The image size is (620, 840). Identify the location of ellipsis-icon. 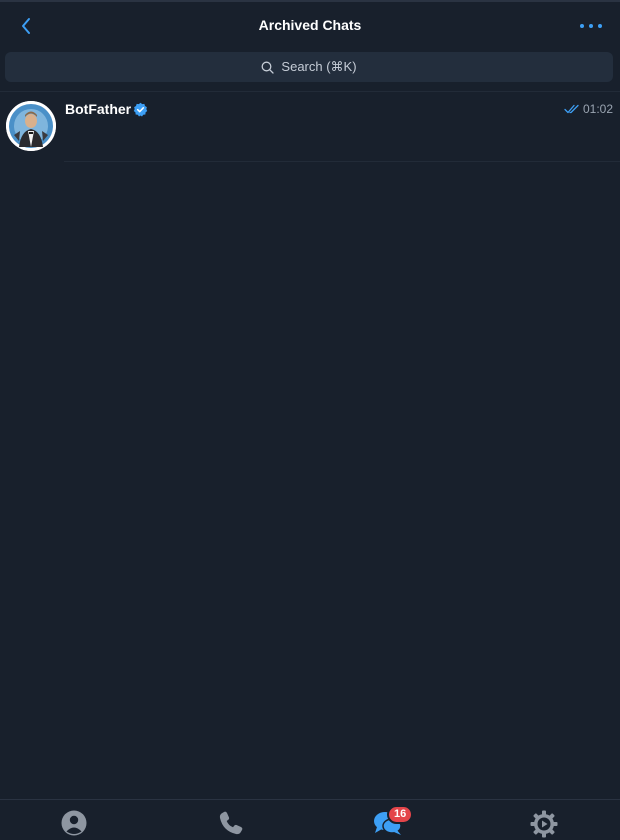
(582, 26).